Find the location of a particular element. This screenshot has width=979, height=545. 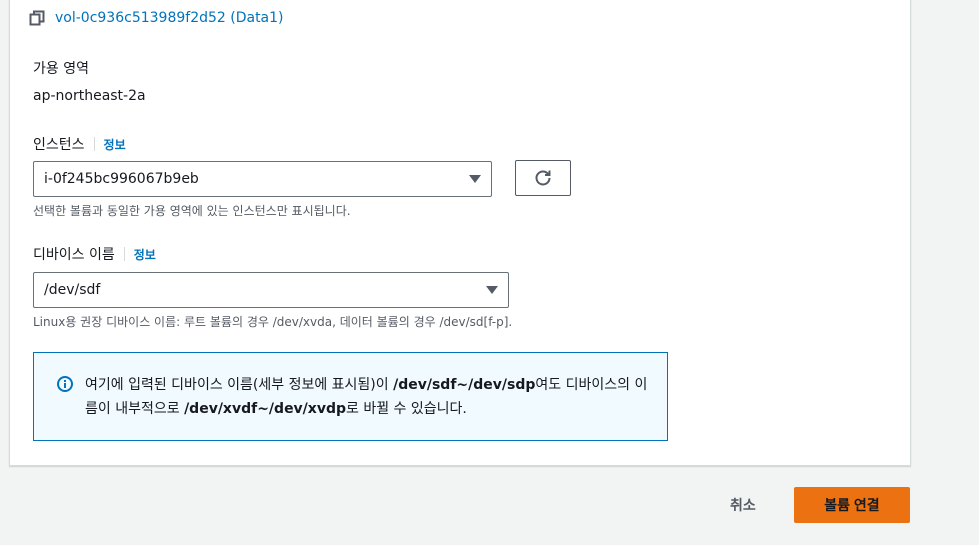

copy-icon is located at coordinates (37, 18).